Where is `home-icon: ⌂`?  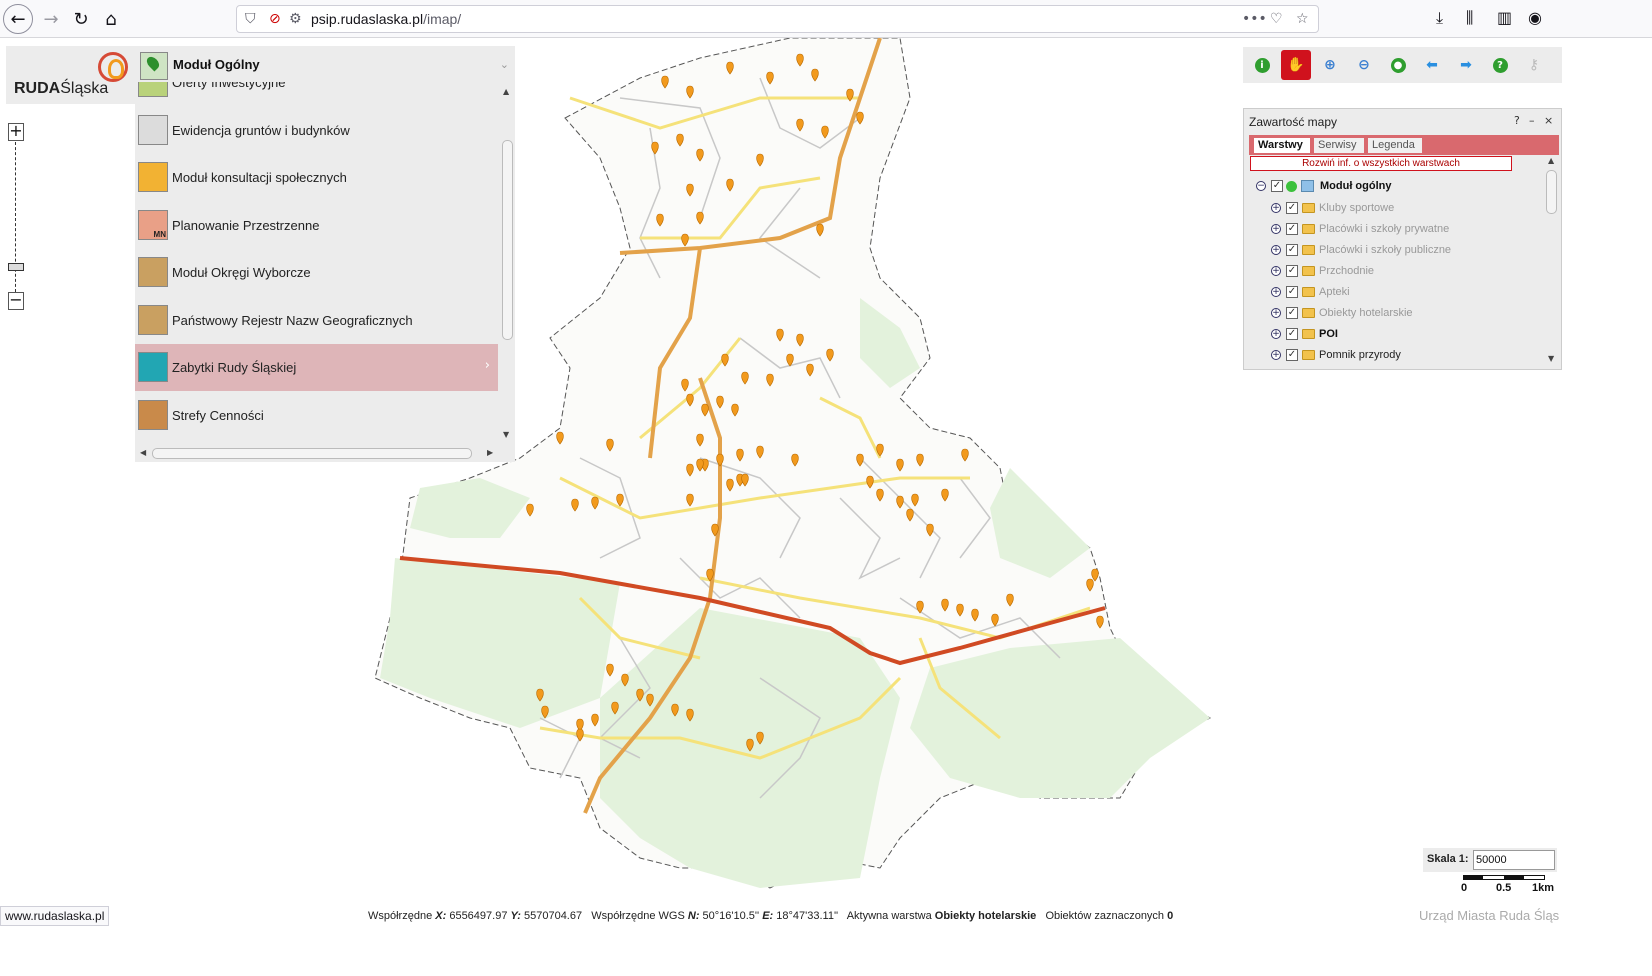 home-icon: ⌂ is located at coordinates (111, 19).